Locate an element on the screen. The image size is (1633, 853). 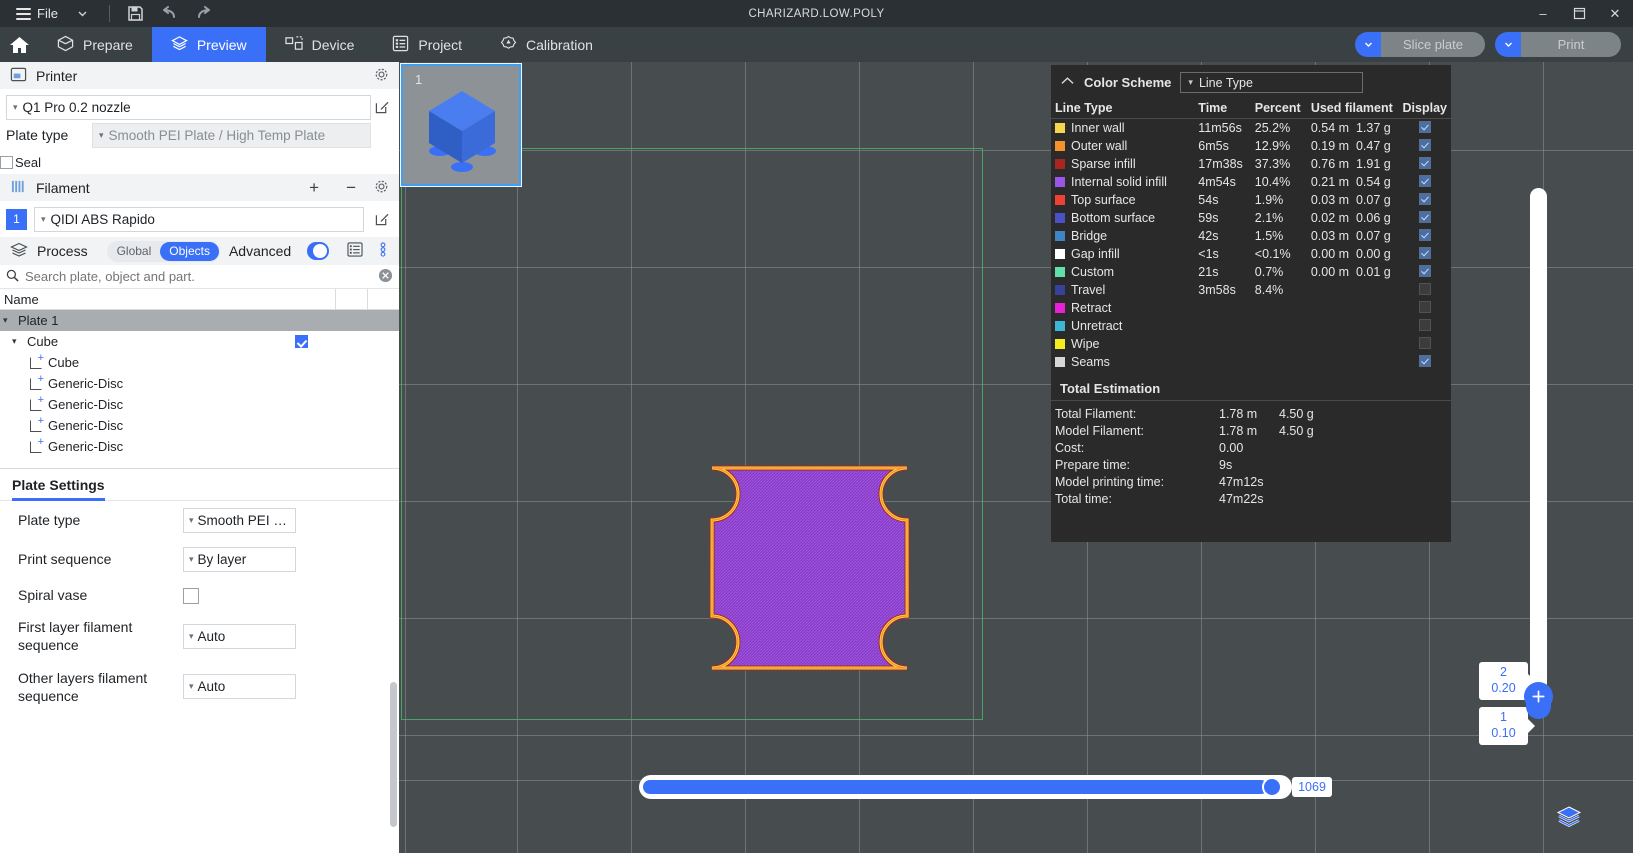
printer-preset-select: ▾ Q1 Pro 0.2 nozzle is located at coordinates (188, 107).